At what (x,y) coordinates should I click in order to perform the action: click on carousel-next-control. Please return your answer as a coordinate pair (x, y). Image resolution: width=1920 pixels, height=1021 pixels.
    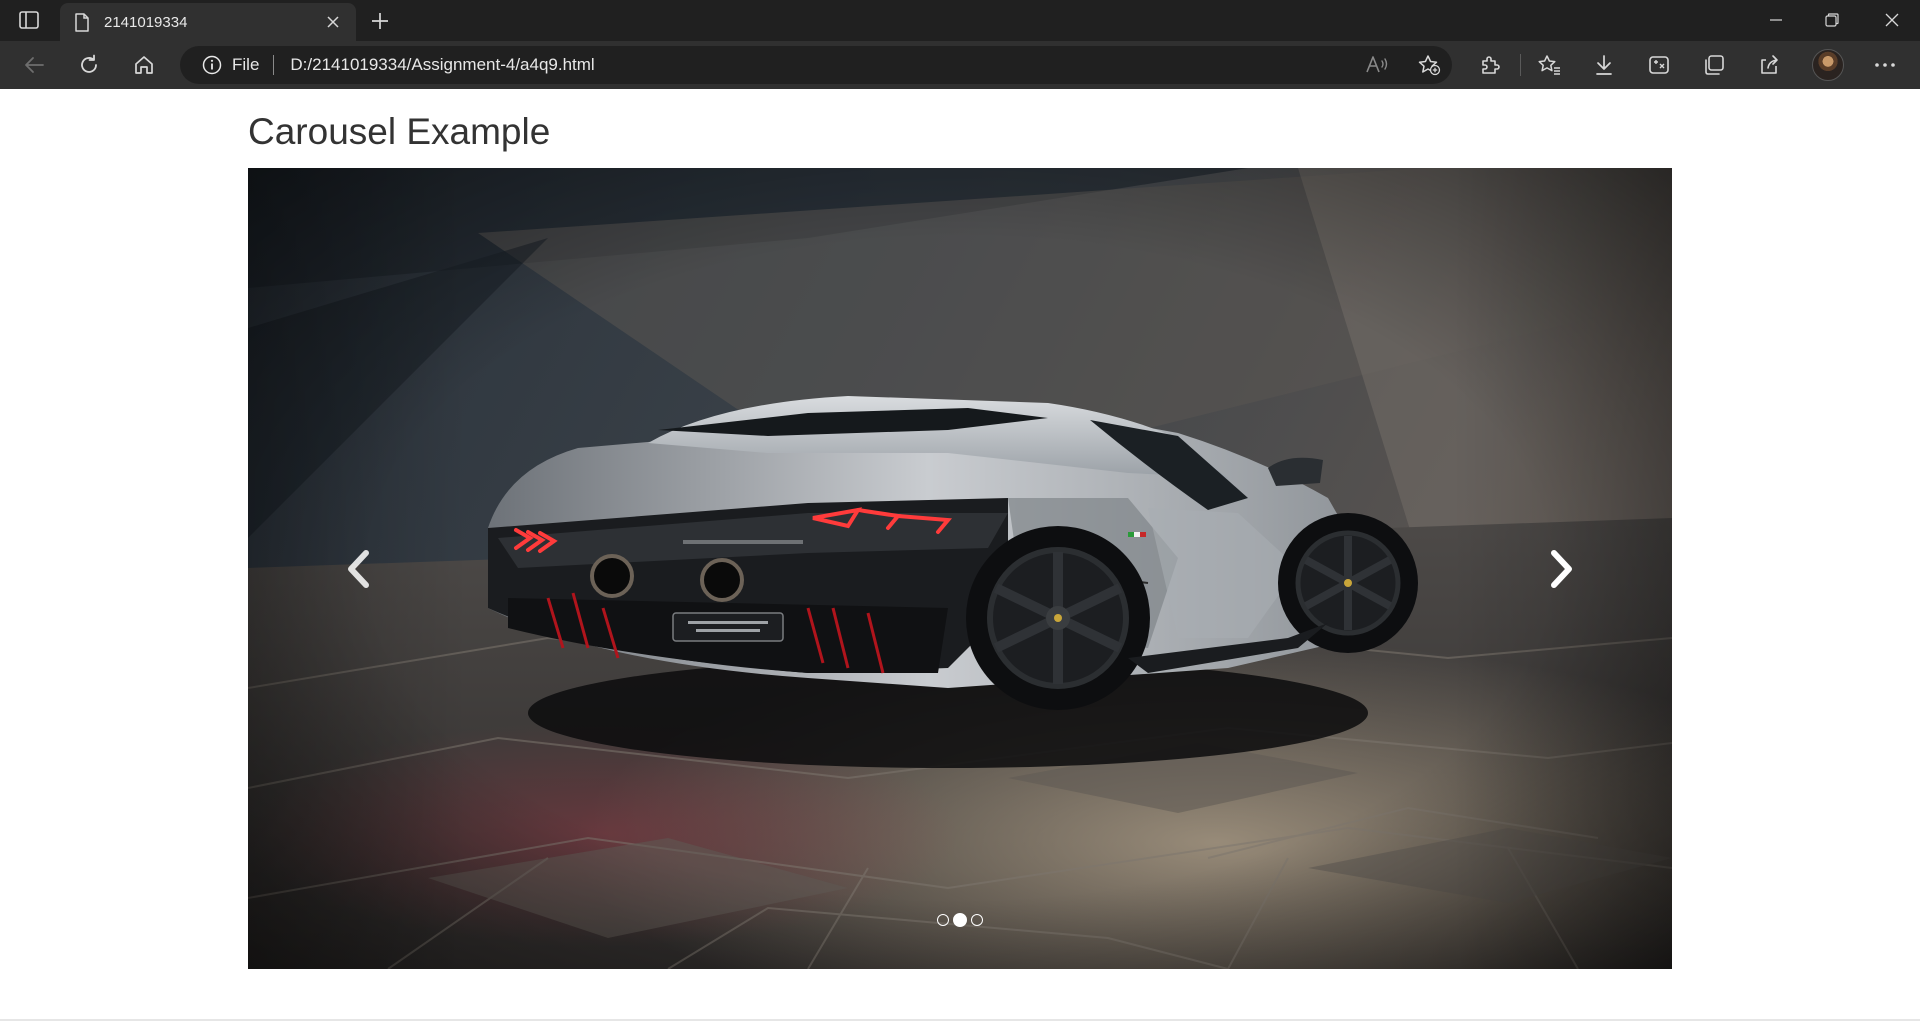
    Looking at the image, I should click on (1562, 568).